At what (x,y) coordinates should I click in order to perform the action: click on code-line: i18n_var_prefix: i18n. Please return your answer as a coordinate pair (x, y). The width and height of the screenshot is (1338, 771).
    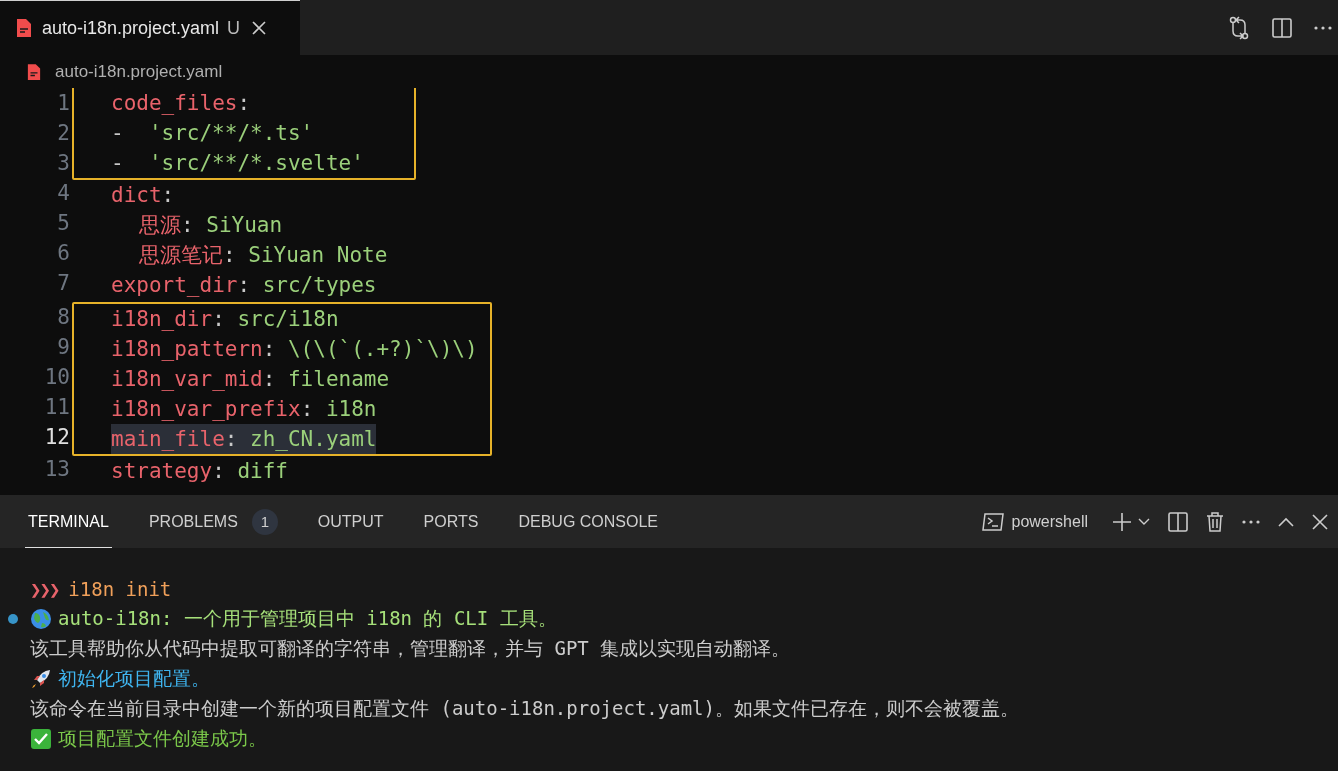
    Looking at the image, I should click on (244, 409).